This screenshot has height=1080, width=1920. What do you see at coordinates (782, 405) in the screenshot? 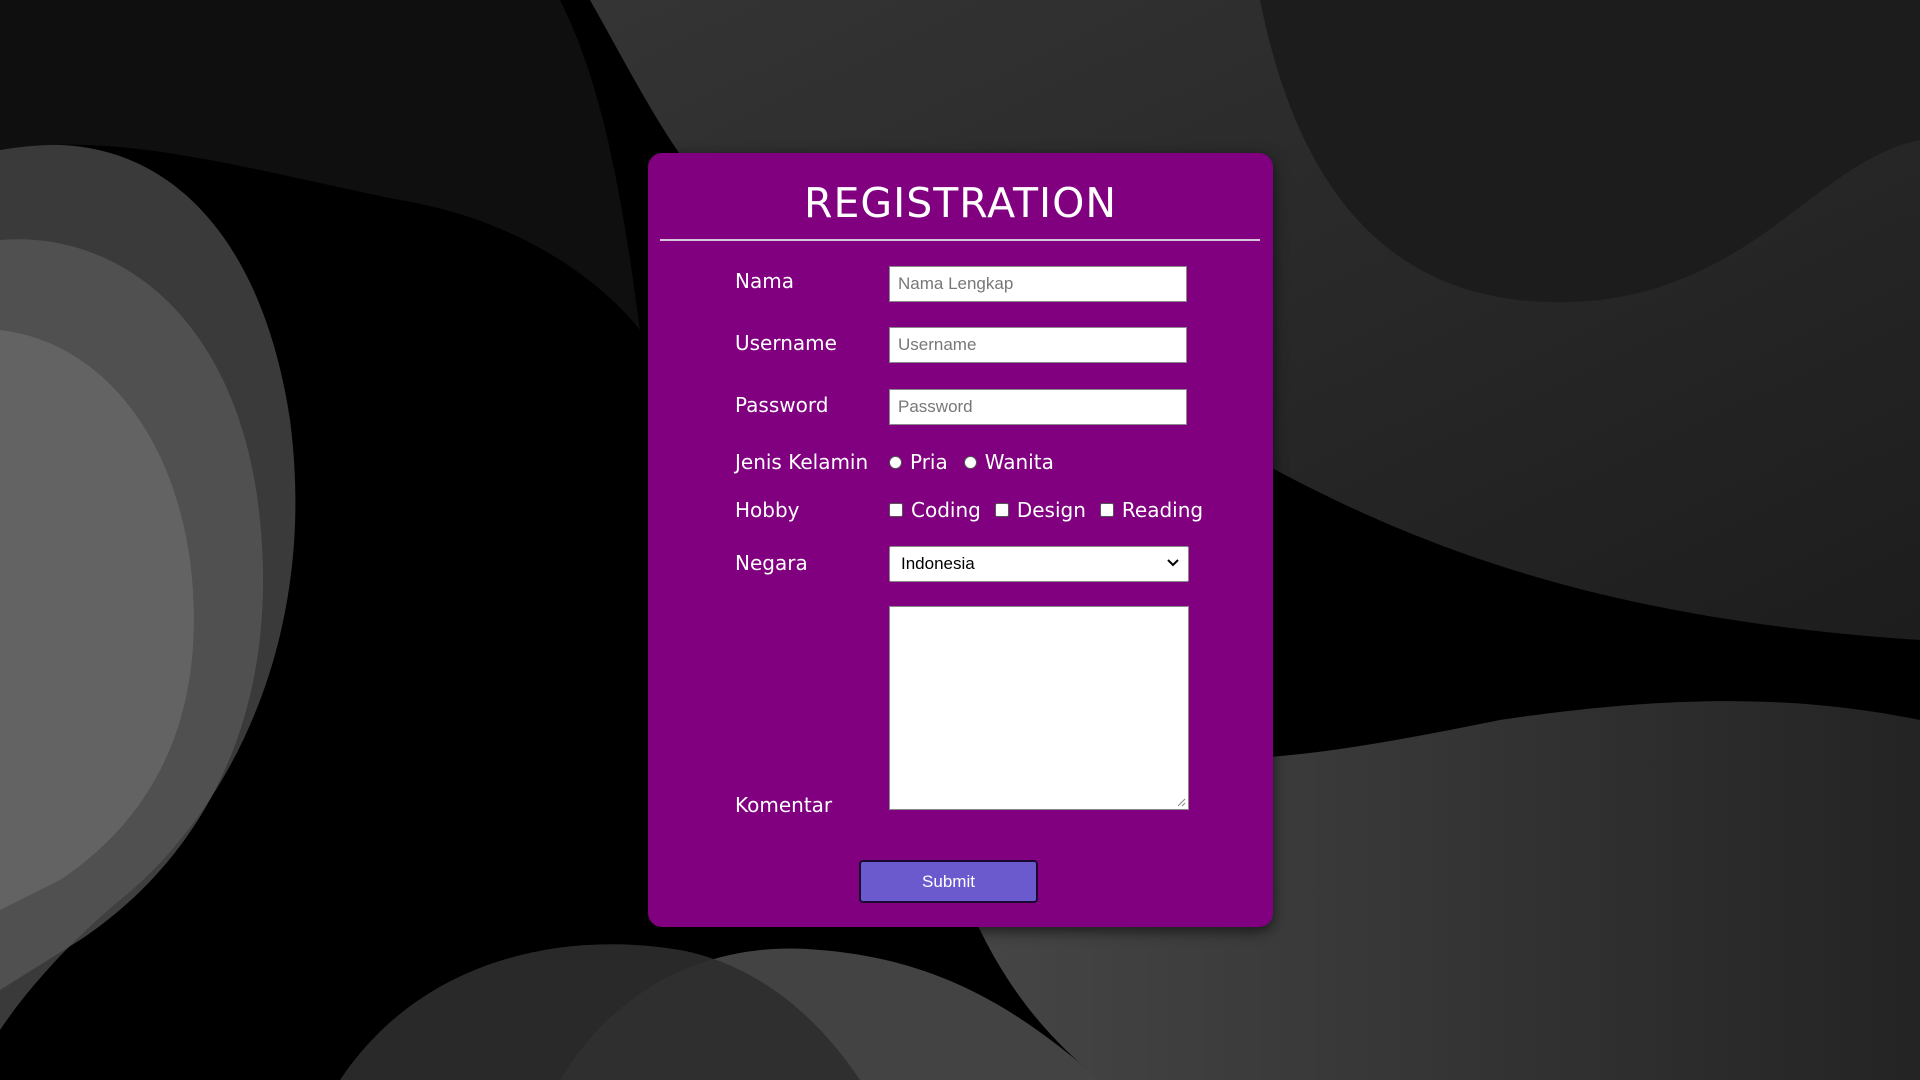
I see `password-label: Password` at bounding box center [782, 405].